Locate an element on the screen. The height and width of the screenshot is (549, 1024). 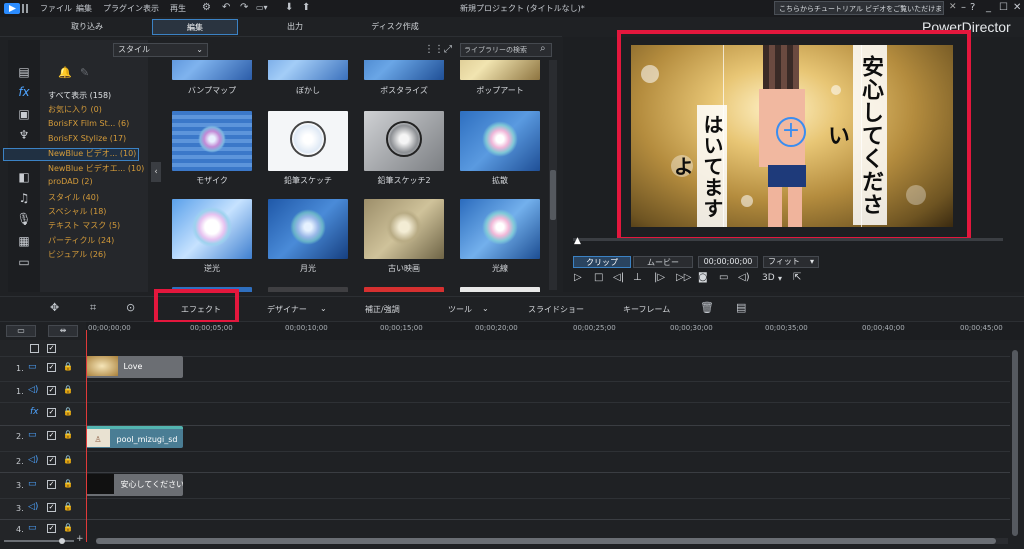
crop-icon: ⌗ is located at coordinates (93, 308).